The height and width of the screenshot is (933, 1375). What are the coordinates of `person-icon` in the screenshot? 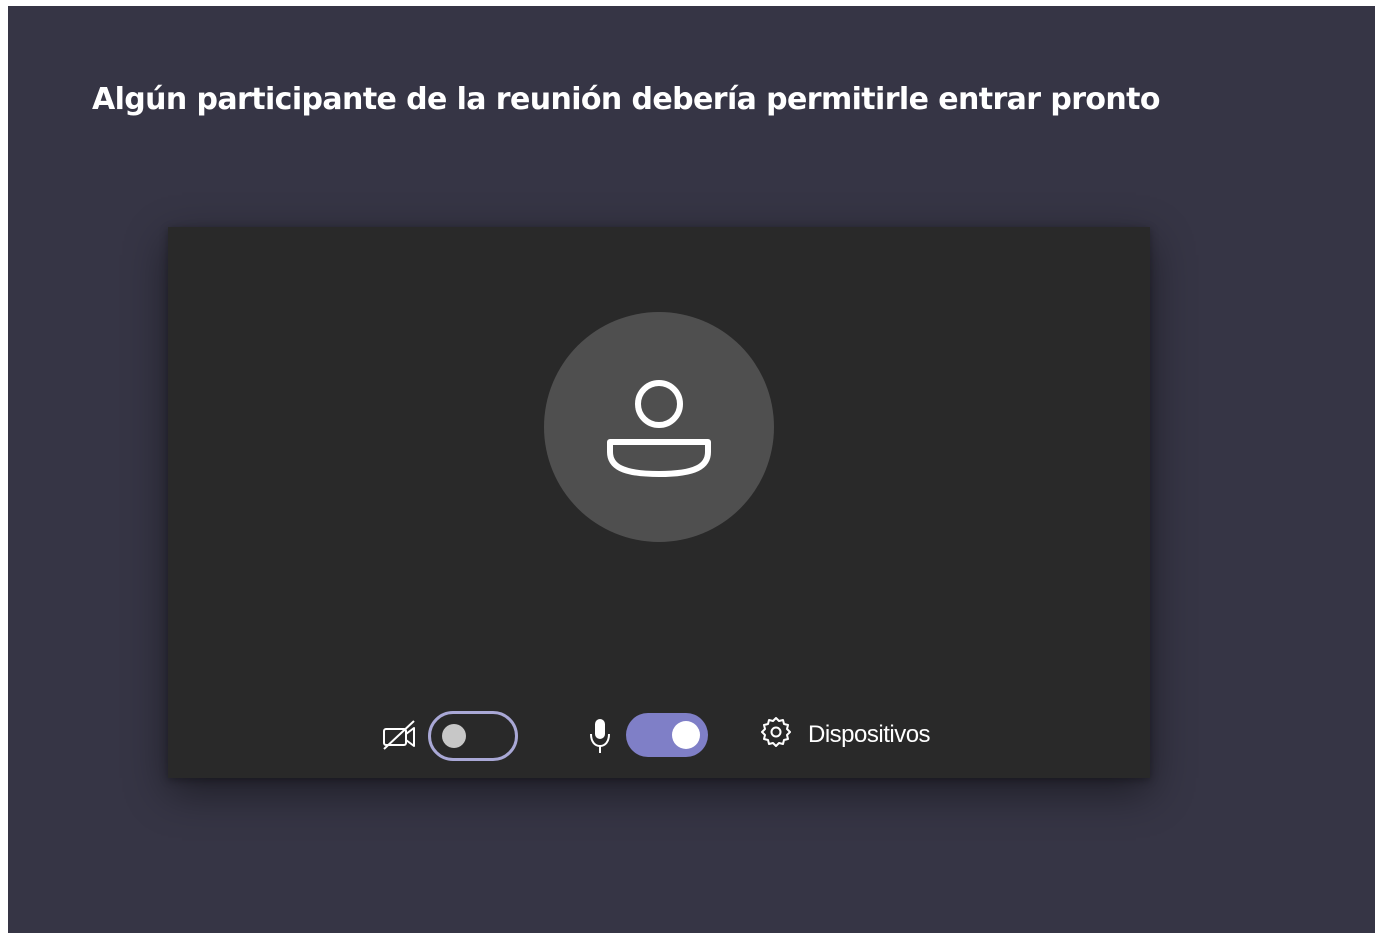 It's located at (659, 428).